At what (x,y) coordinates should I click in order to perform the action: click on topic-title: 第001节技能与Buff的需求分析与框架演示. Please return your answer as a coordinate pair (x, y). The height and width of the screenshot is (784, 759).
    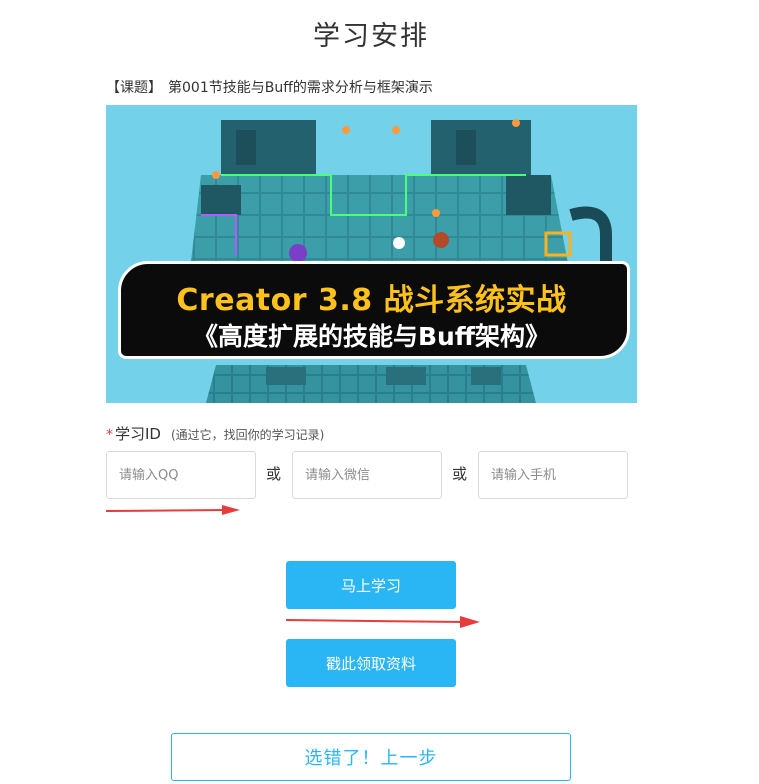
    Looking at the image, I should click on (300, 88).